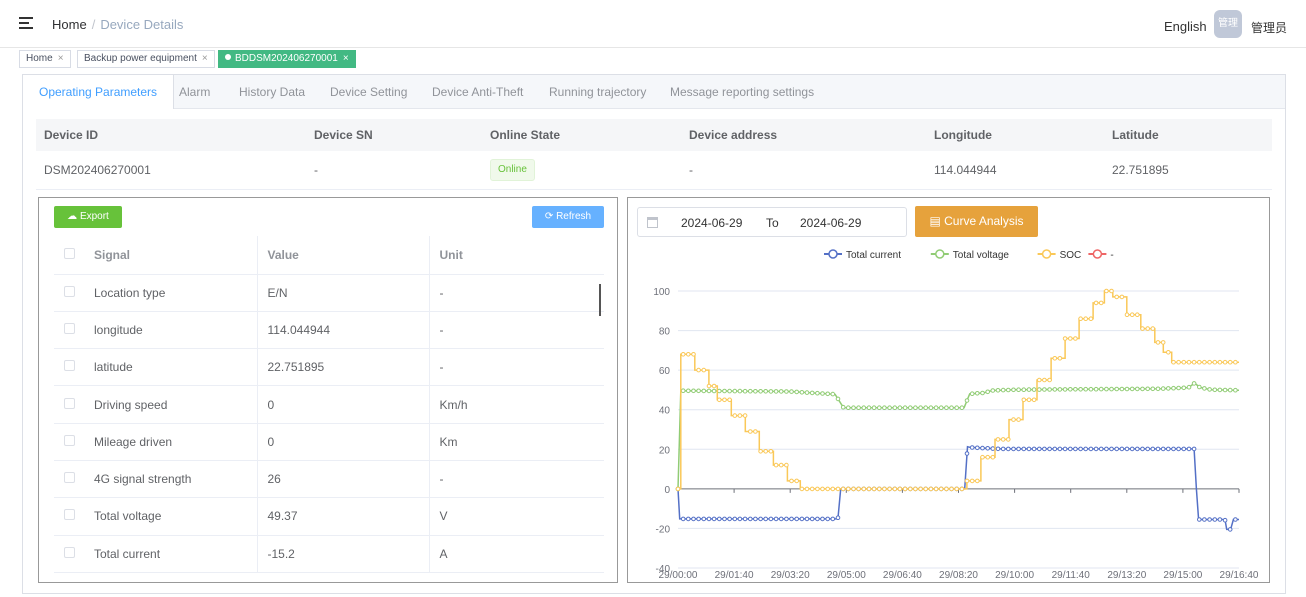 This screenshot has height=597, width=1306. Describe the element at coordinates (742, 92) in the screenshot. I see `tab-message-reporting: Message reporting settings` at that location.